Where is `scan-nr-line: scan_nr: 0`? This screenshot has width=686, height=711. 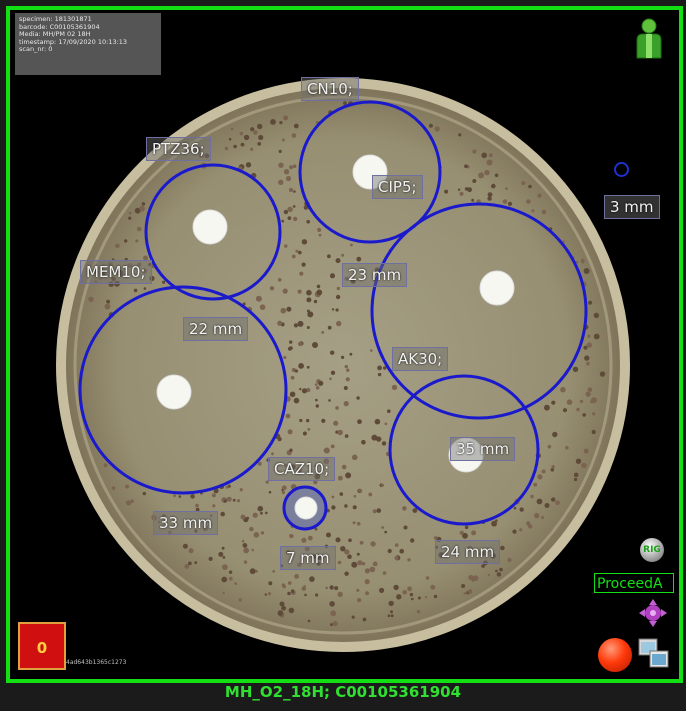
scan-nr-line: scan_nr: 0 is located at coordinates (36, 50).